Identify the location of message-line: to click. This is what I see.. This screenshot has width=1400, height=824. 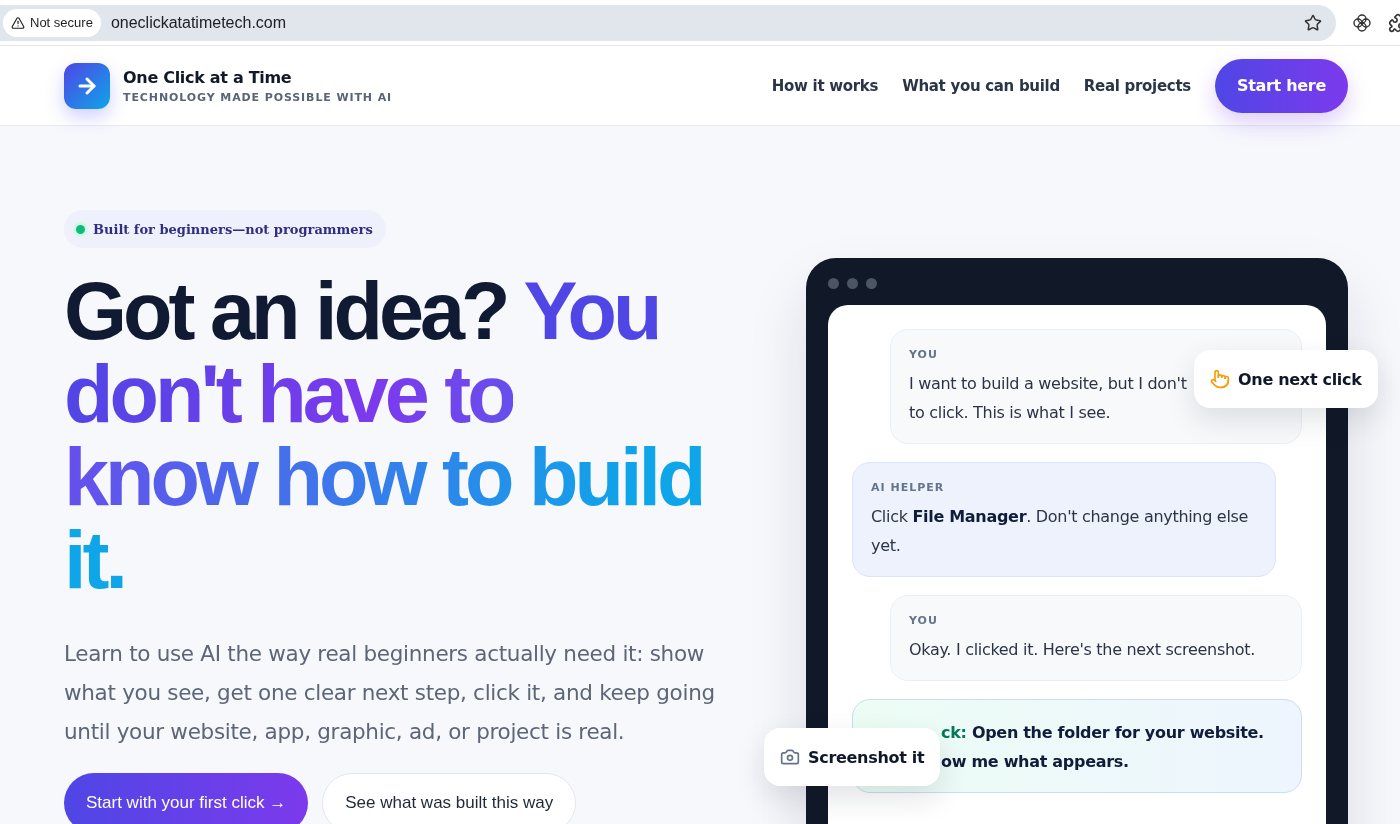
(1010, 413).